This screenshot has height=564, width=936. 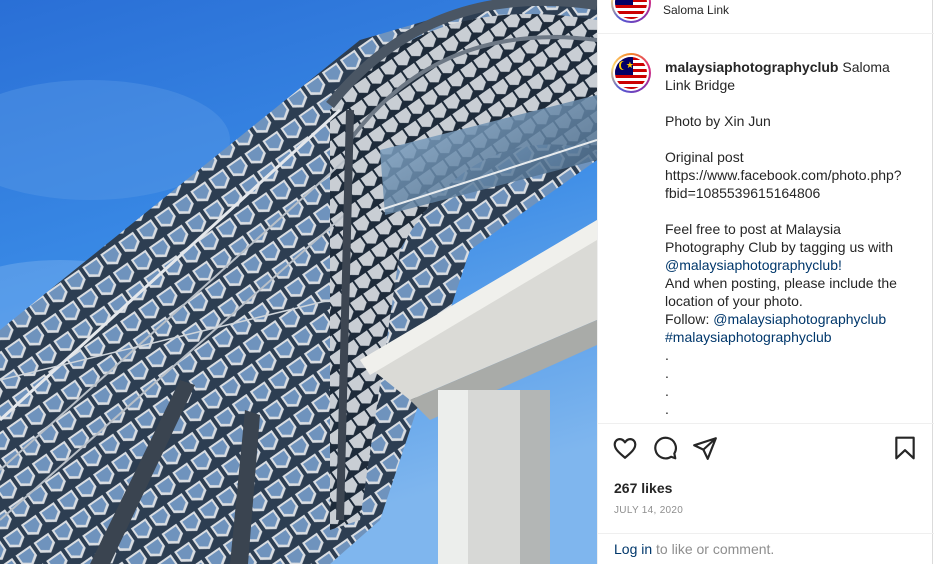 I want to click on caption-hashtag-link: #malaysiaphotographyclub, so click(x=748, y=337).